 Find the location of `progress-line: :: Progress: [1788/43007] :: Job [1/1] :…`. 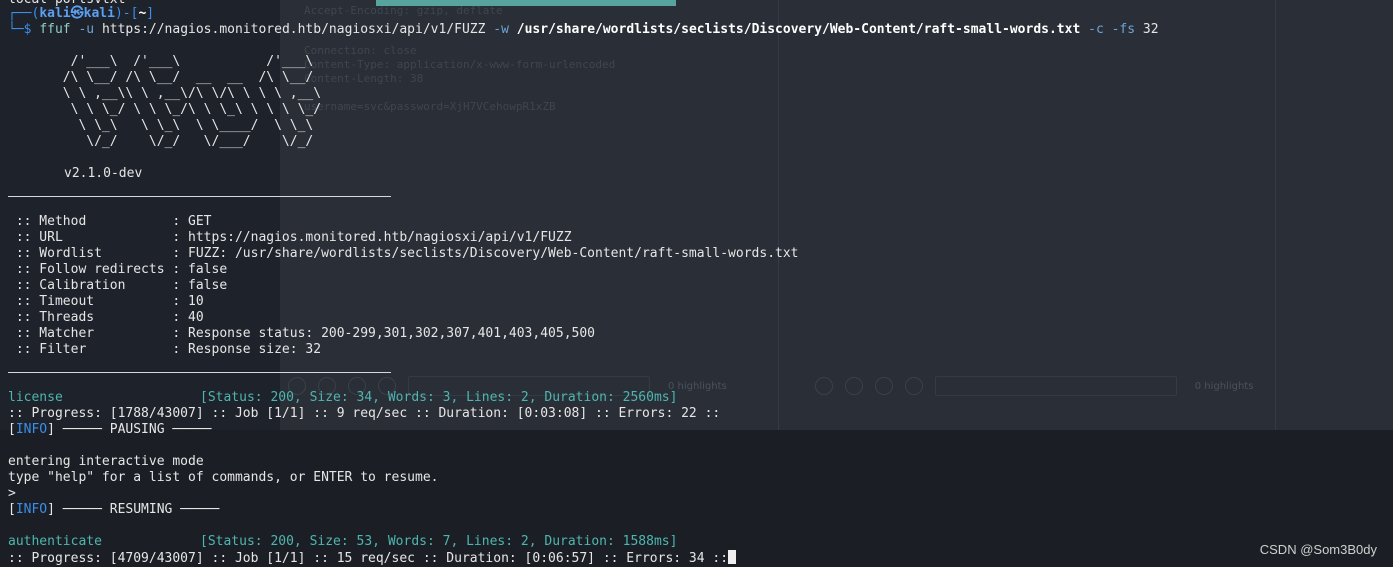

progress-line: :: Progress: [1788/43007] :: Job [1/1] :… is located at coordinates (364, 413).